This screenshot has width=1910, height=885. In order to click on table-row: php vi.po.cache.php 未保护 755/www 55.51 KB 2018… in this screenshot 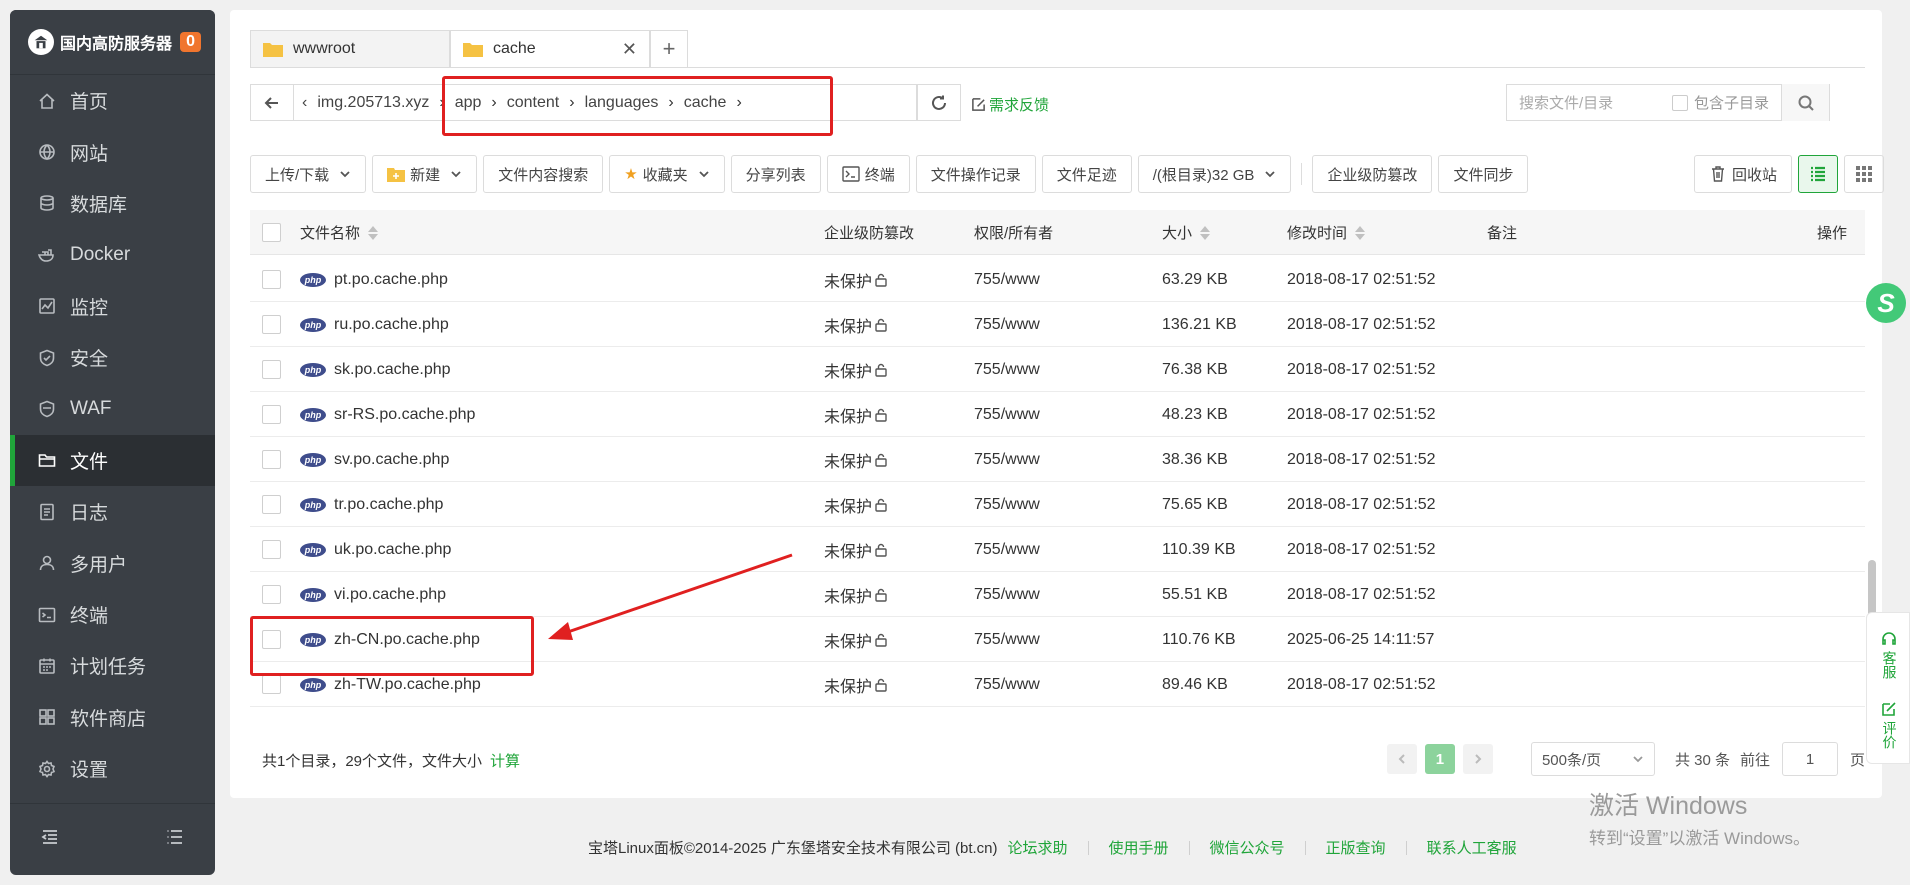, I will do `click(1057, 594)`.